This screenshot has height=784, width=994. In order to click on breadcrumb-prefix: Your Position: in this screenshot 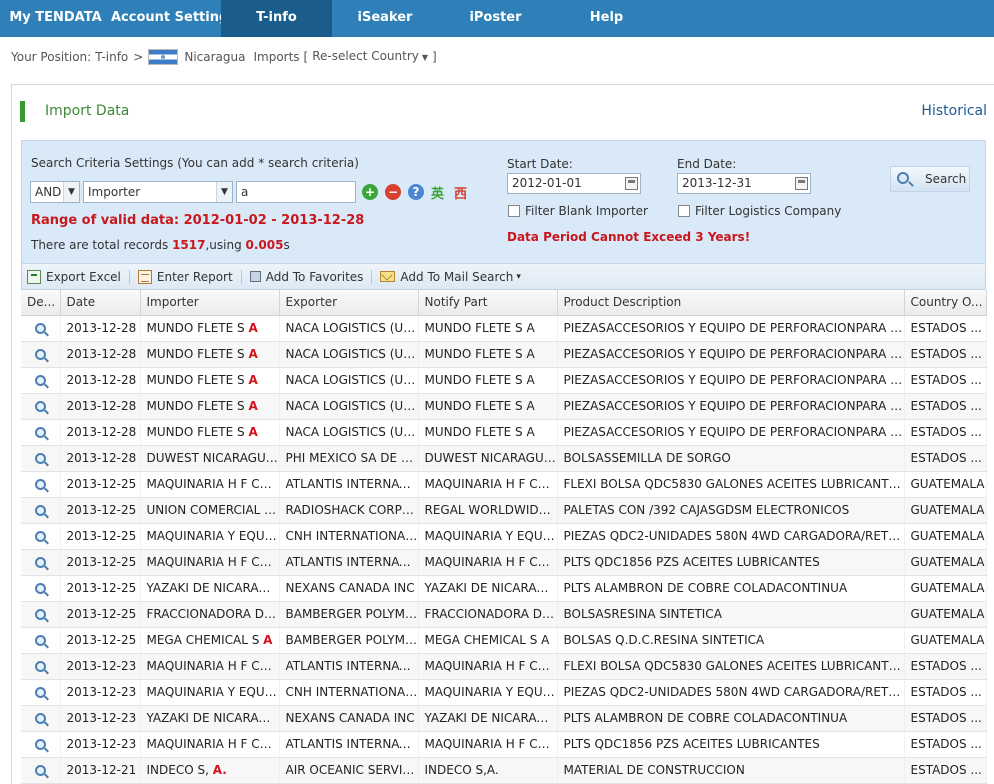, I will do `click(51, 57)`.